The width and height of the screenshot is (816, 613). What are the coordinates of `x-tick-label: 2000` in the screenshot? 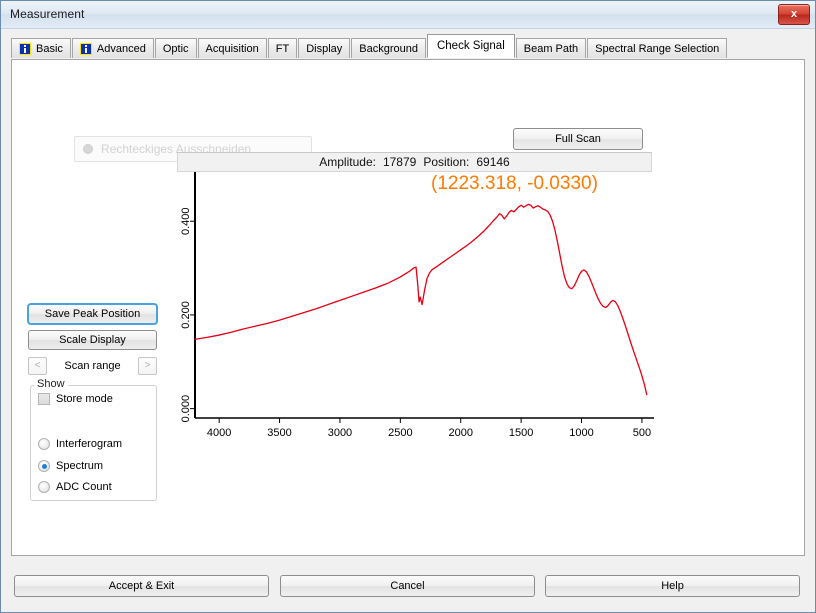 It's located at (460, 433).